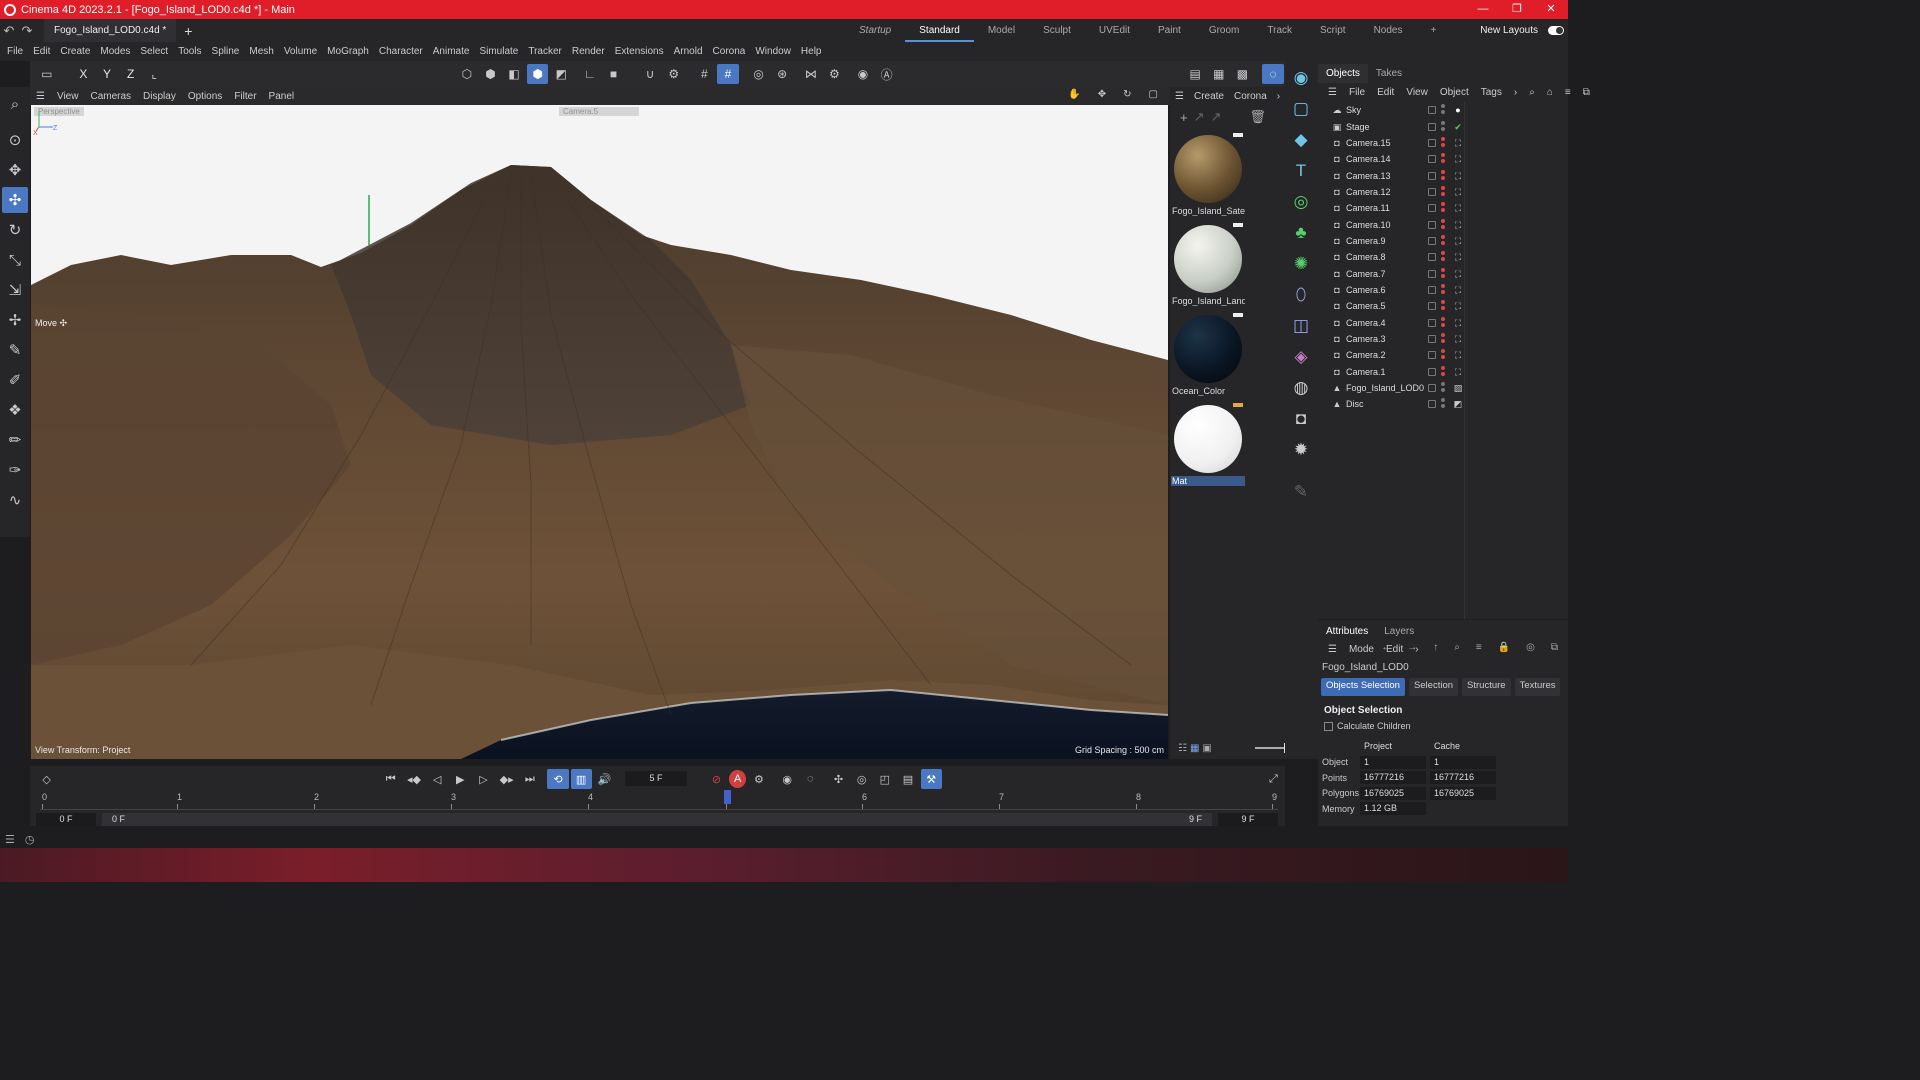 The width and height of the screenshot is (1920, 1080). Describe the element at coordinates (1443, 322) in the screenshot. I see `object-row: ◘ Camera.4 ⛶` at that location.